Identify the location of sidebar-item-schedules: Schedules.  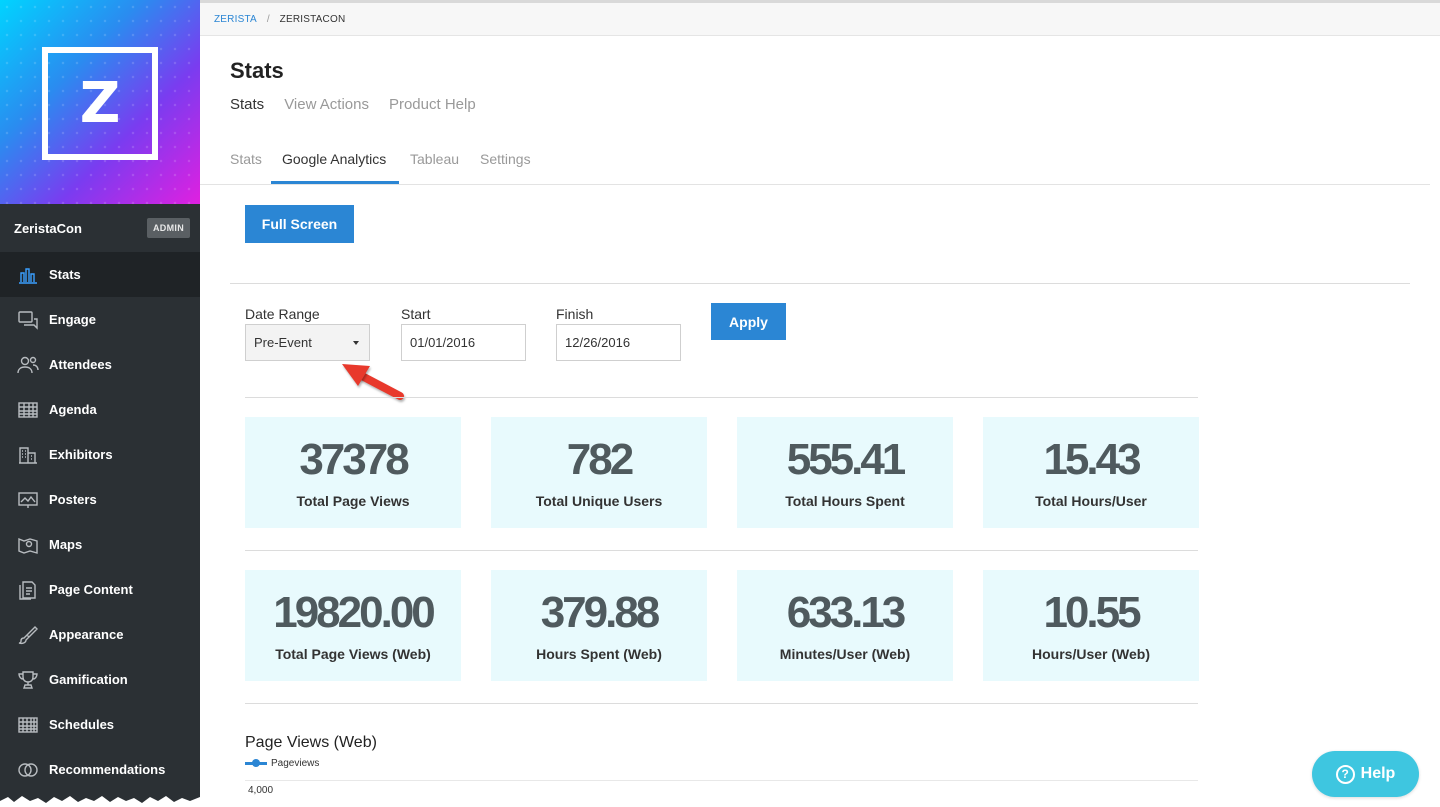
(100, 724).